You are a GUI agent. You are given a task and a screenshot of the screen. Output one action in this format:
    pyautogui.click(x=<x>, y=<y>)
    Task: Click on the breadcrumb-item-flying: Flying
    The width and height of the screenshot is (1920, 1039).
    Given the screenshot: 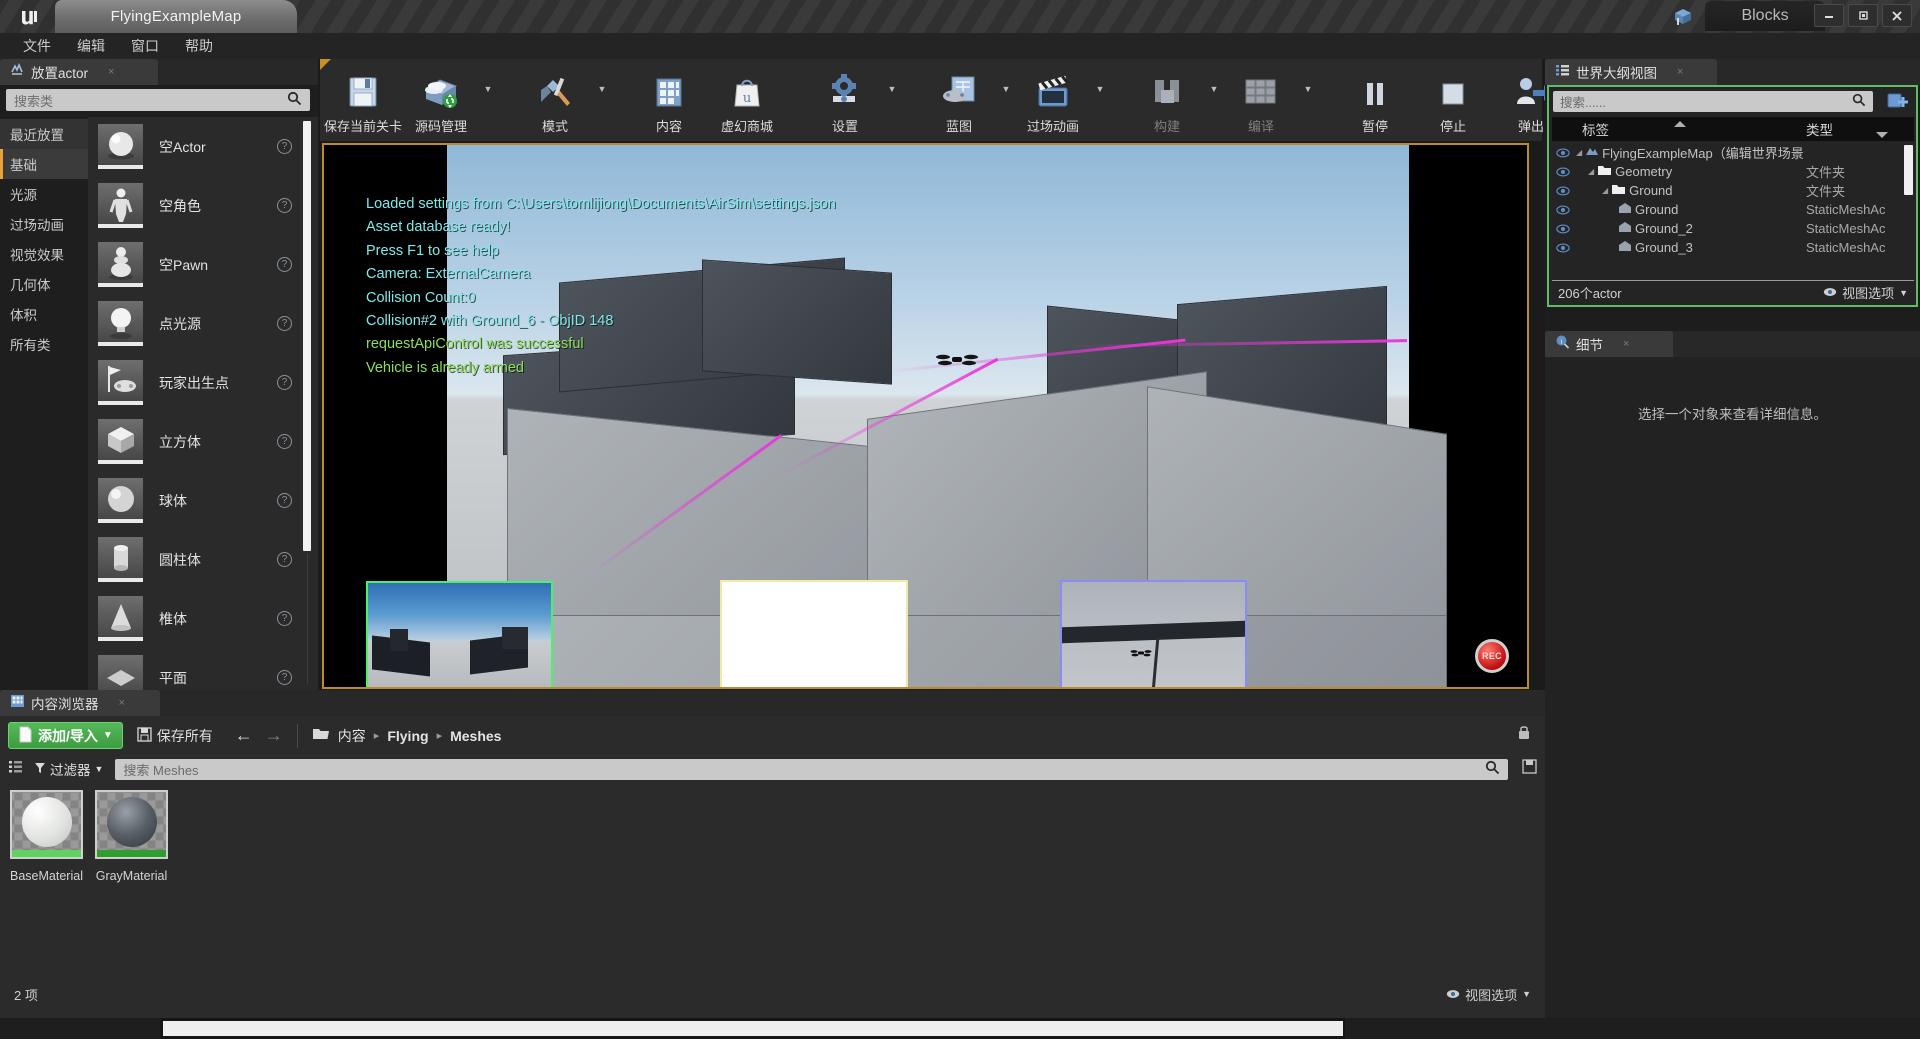 What is the action you would take?
    pyautogui.click(x=407, y=736)
    